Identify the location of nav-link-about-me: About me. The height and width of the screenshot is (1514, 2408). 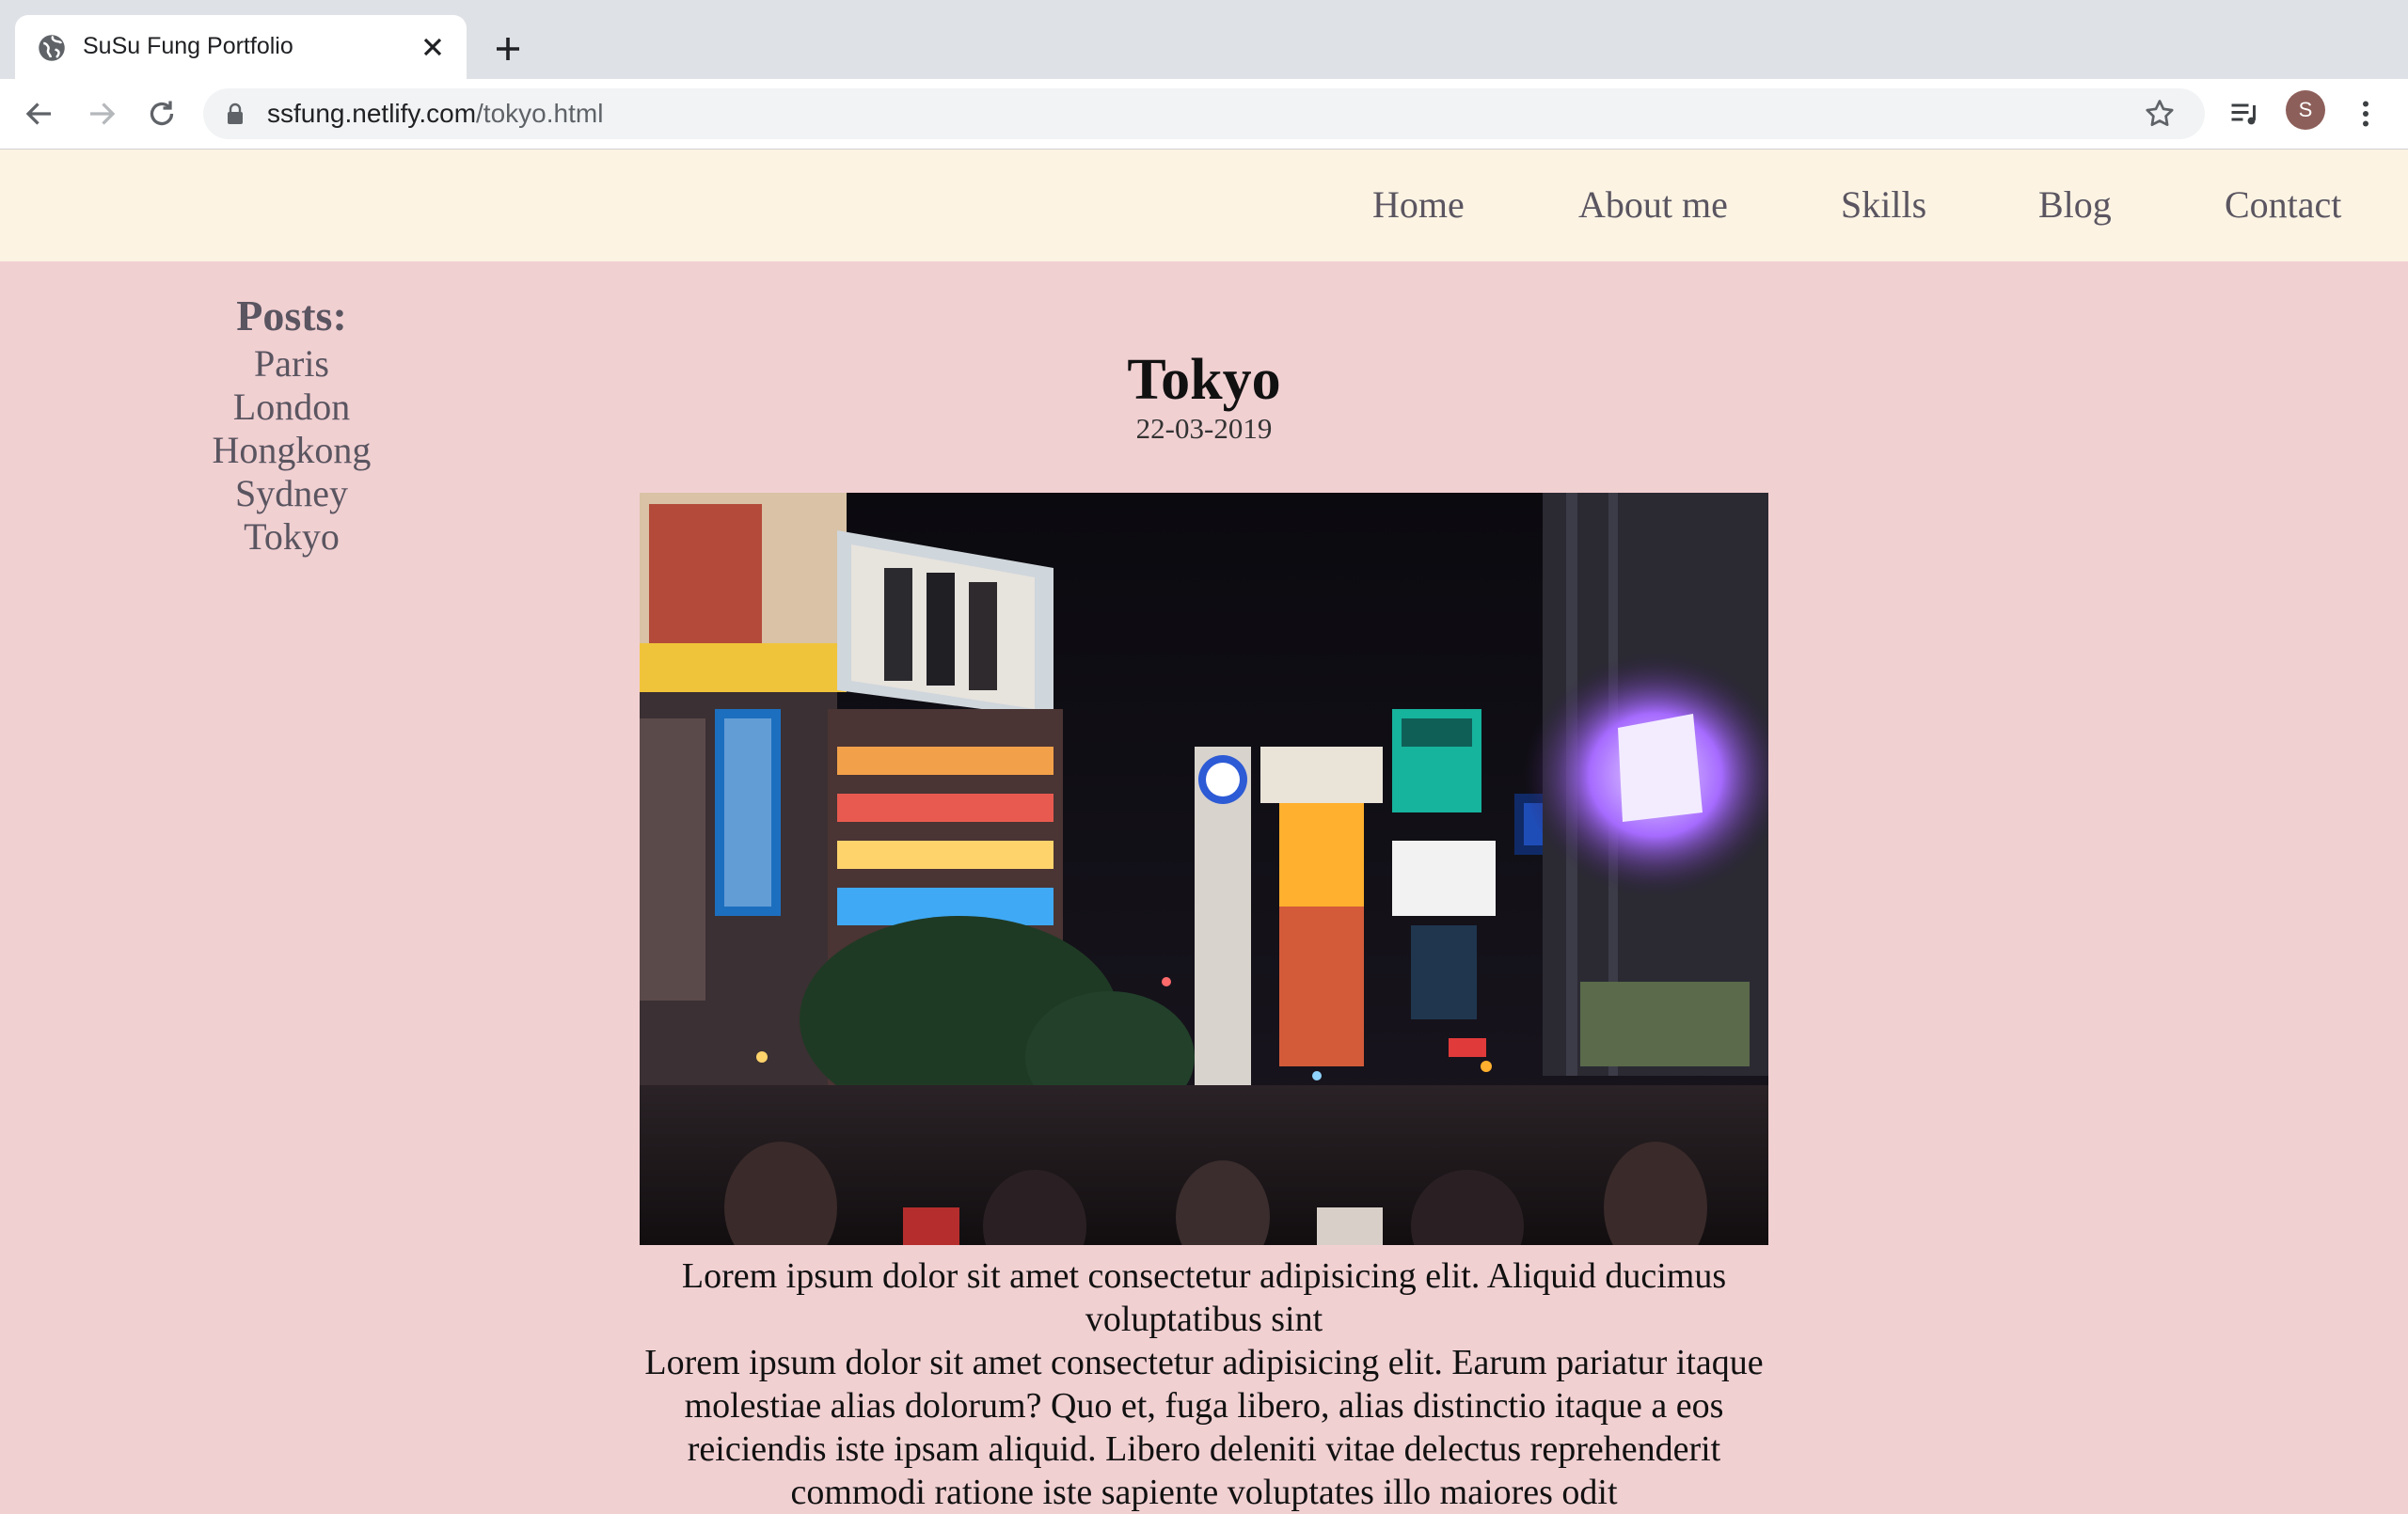
(1653, 205).